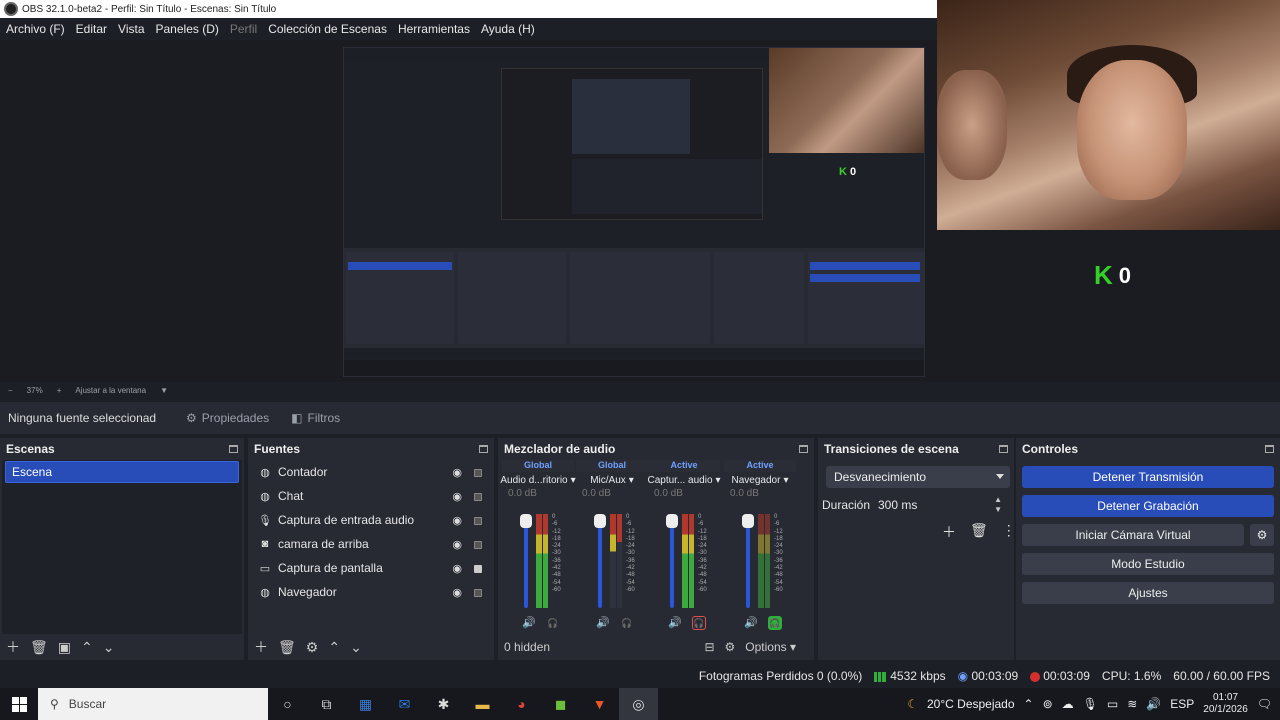 This screenshot has height=720, width=1280. What do you see at coordinates (482, 704) in the screenshot?
I see `file-explorer-icon: ▬` at bounding box center [482, 704].